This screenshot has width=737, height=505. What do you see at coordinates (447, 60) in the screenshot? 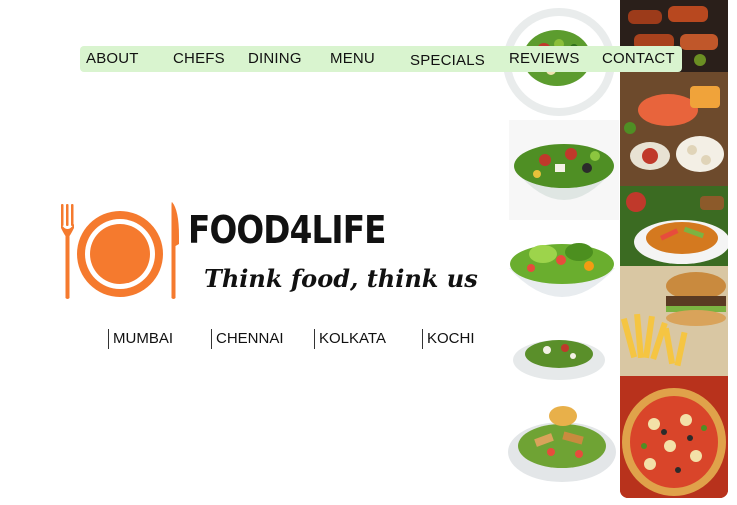
I see `nav-specials: SPECIALS` at bounding box center [447, 60].